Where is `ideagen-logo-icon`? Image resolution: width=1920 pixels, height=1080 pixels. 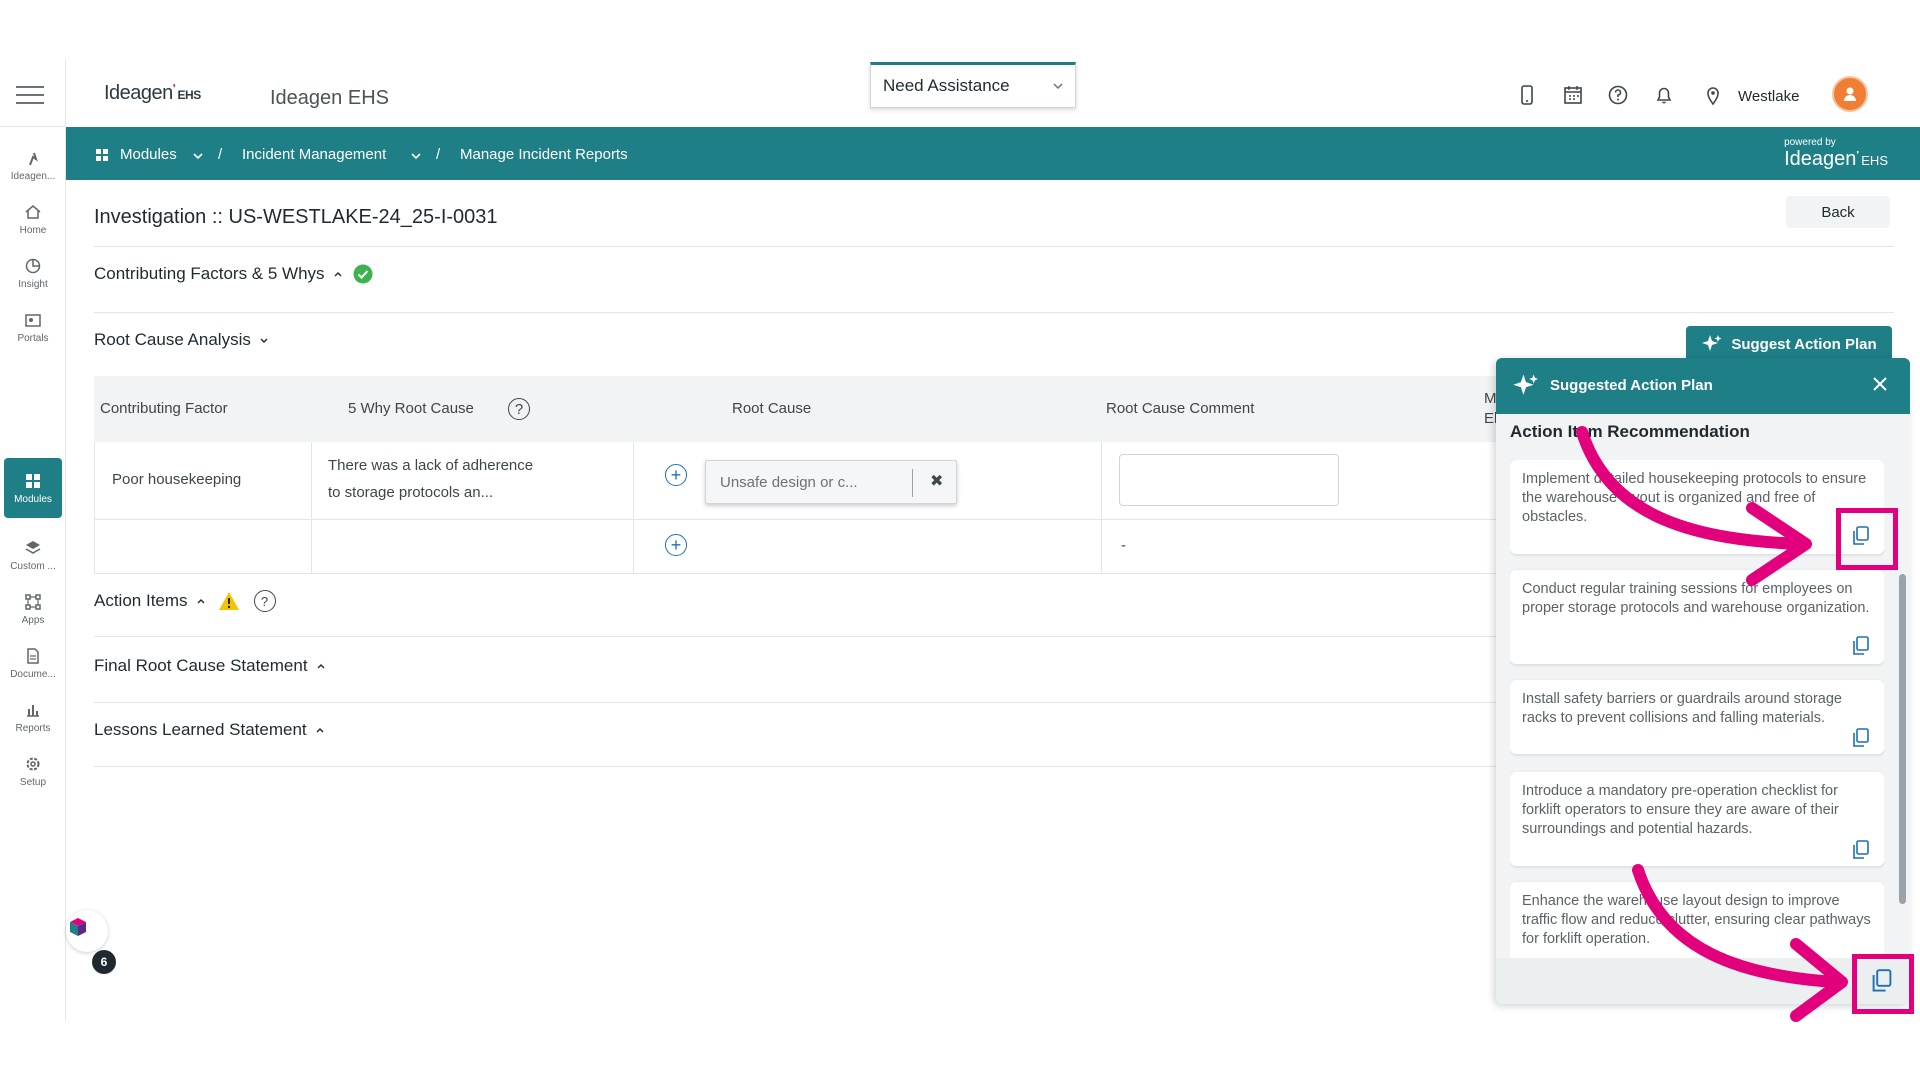 ideagen-logo-icon is located at coordinates (33, 158).